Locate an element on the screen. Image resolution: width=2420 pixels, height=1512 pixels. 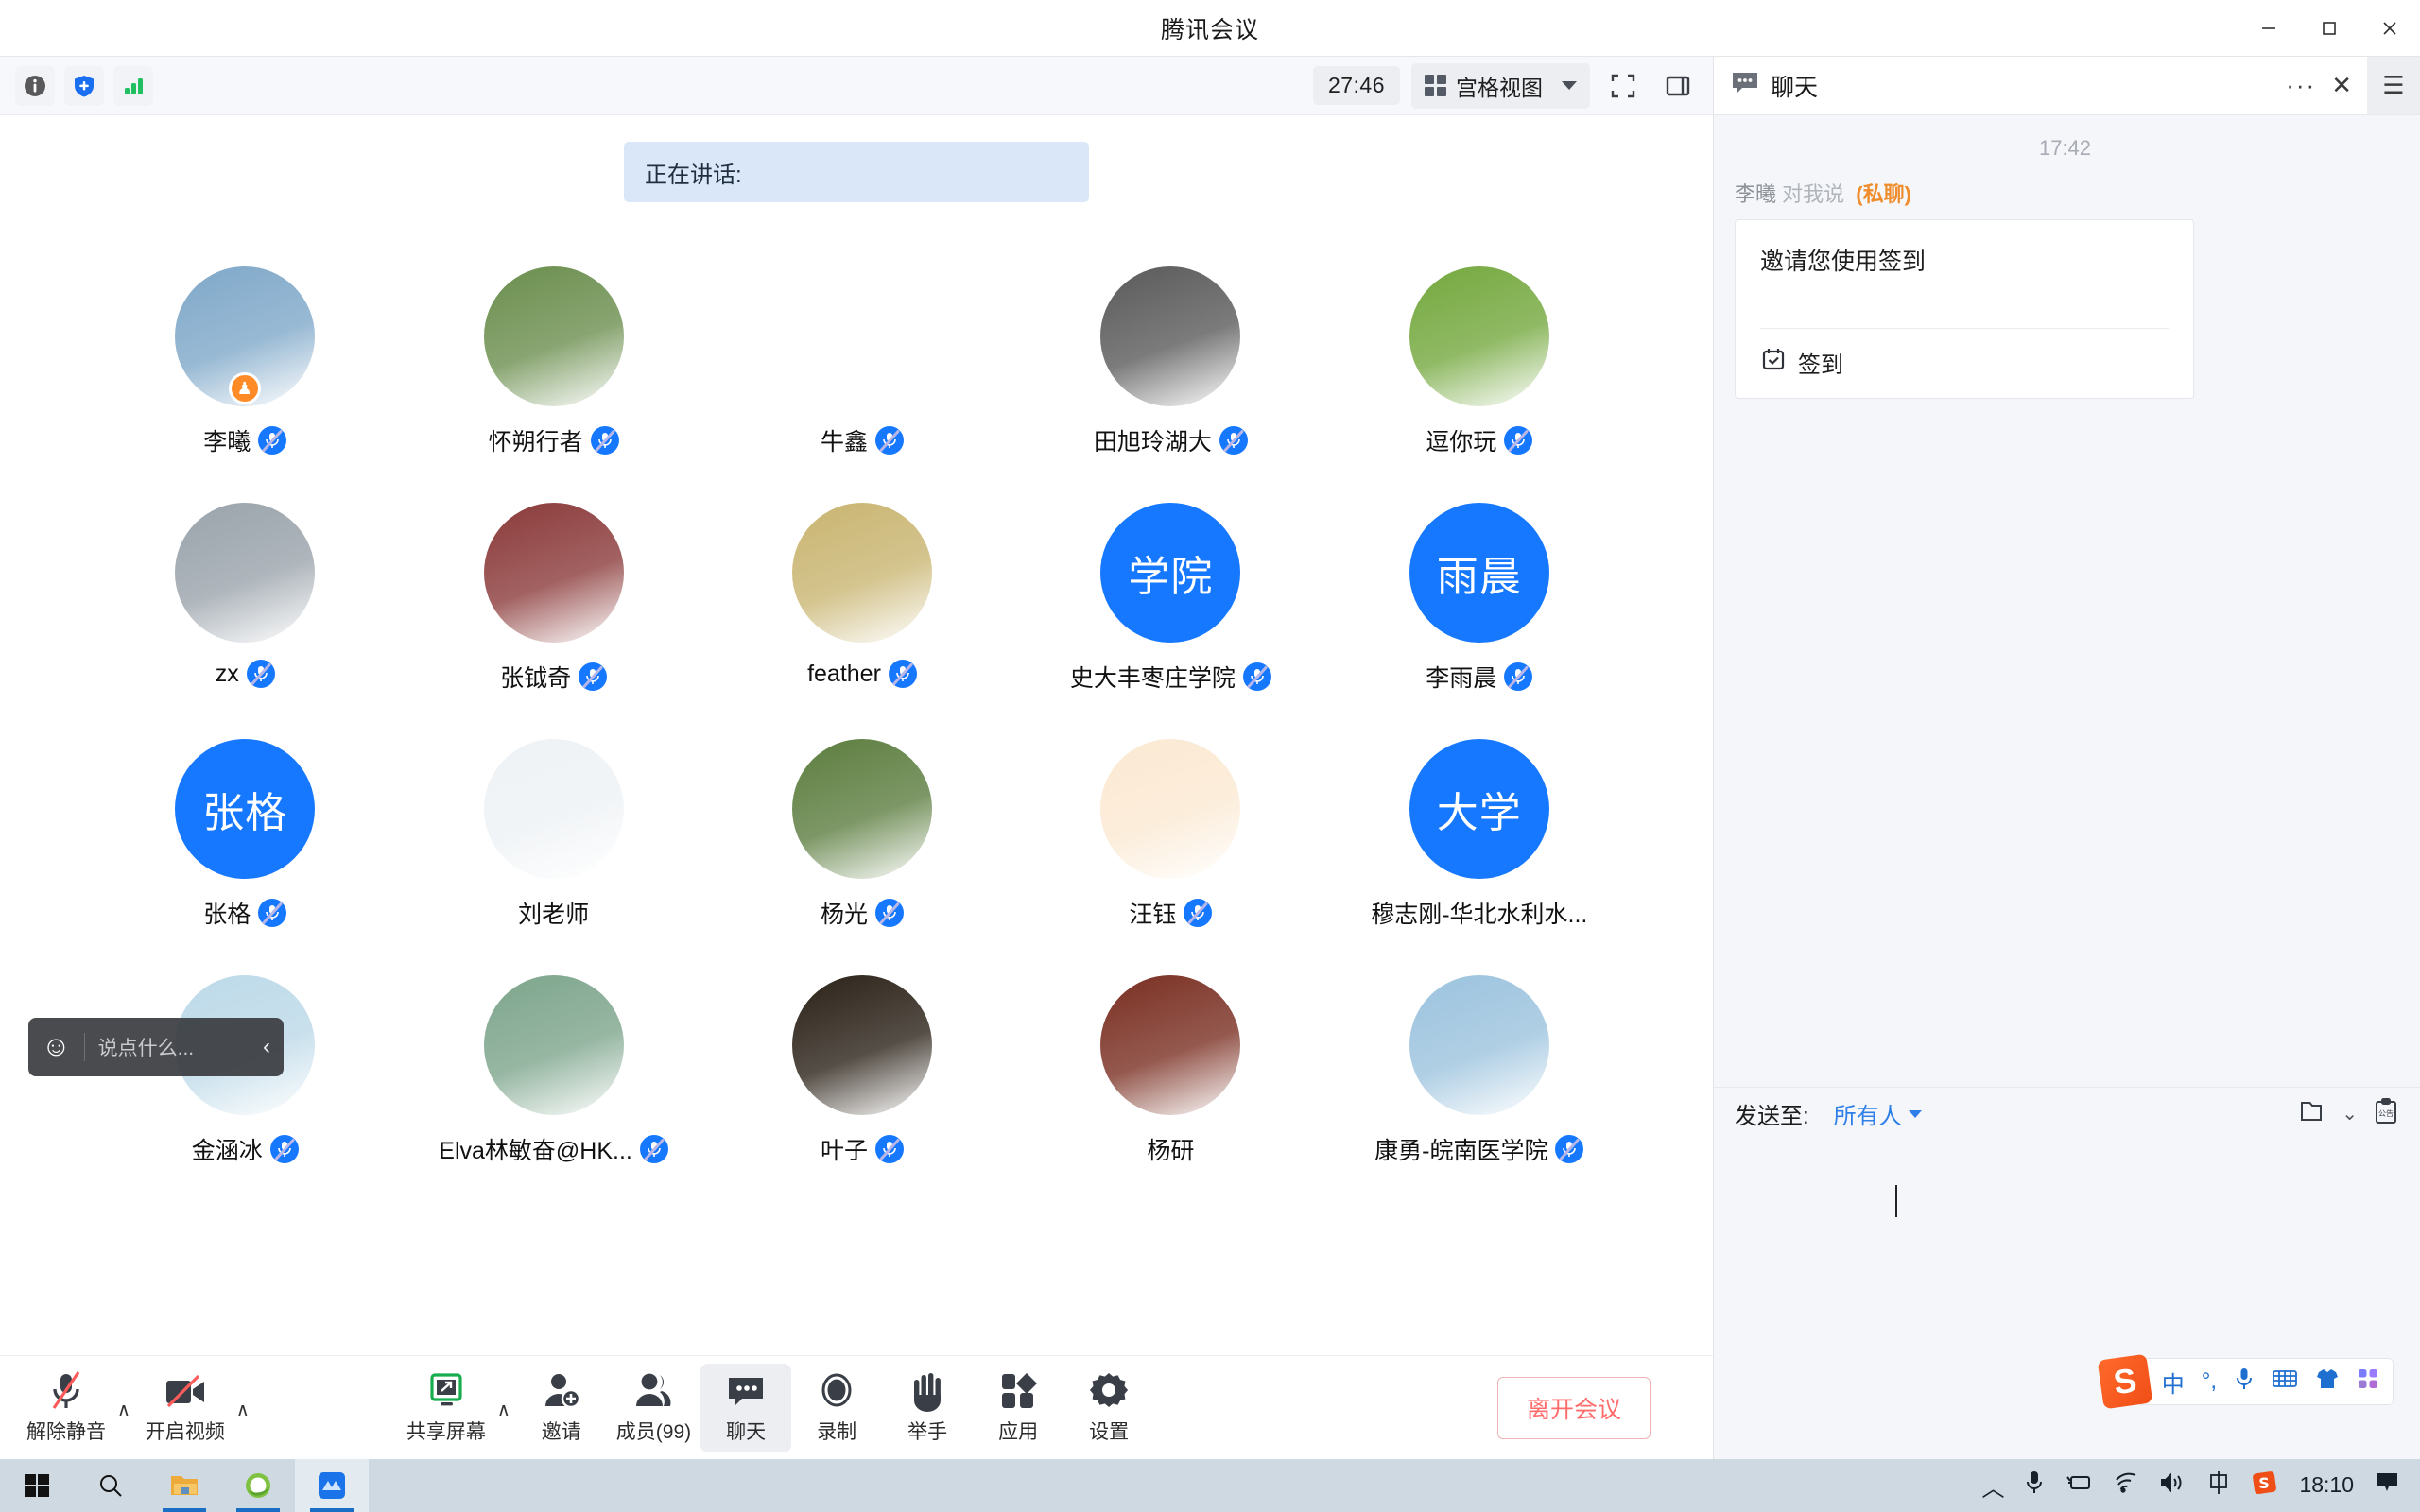
card-action: 签到 is located at coordinates (1964, 363).